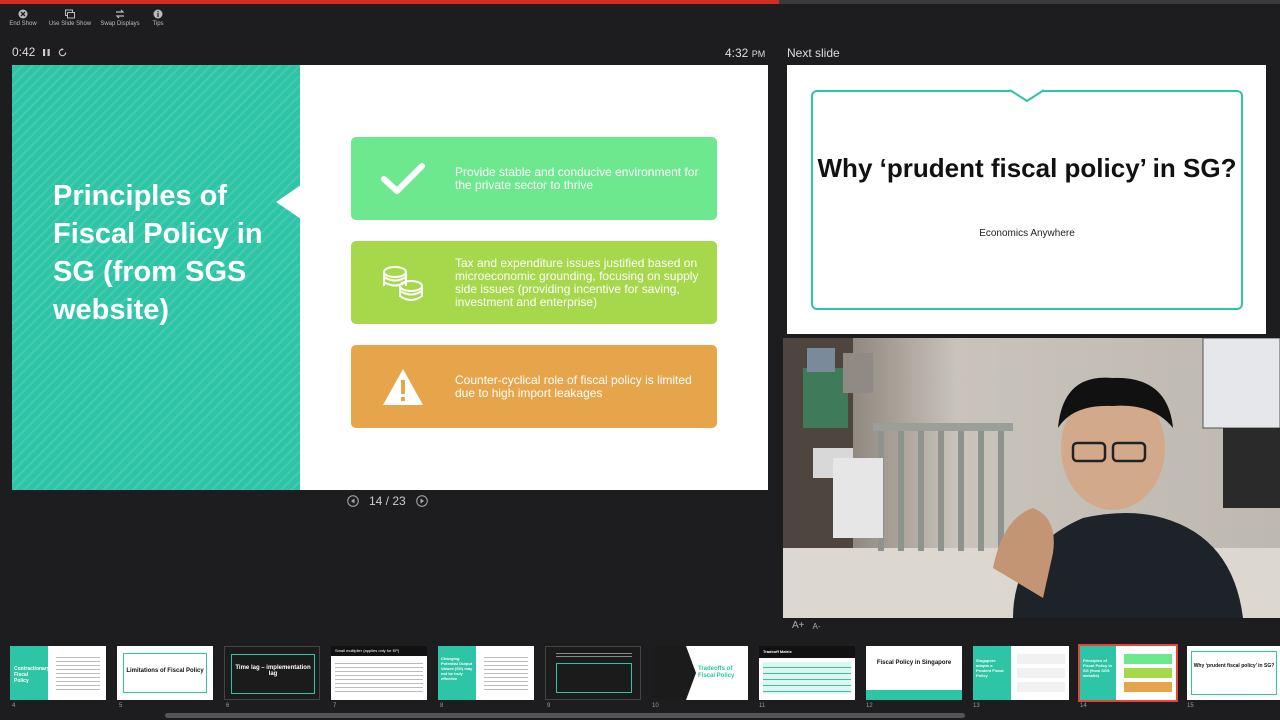 This screenshot has width=1280, height=720. I want to click on end-show-label: End Show, so click(23, 24).